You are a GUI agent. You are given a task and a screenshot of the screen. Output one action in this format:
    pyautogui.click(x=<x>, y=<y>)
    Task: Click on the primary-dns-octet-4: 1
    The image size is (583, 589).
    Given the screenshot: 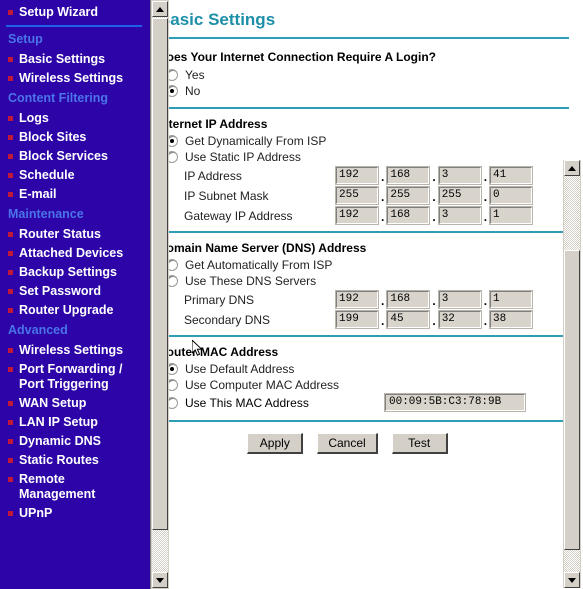 What is the action you would take?
    pyautogui.click(x=511, y=299)
    